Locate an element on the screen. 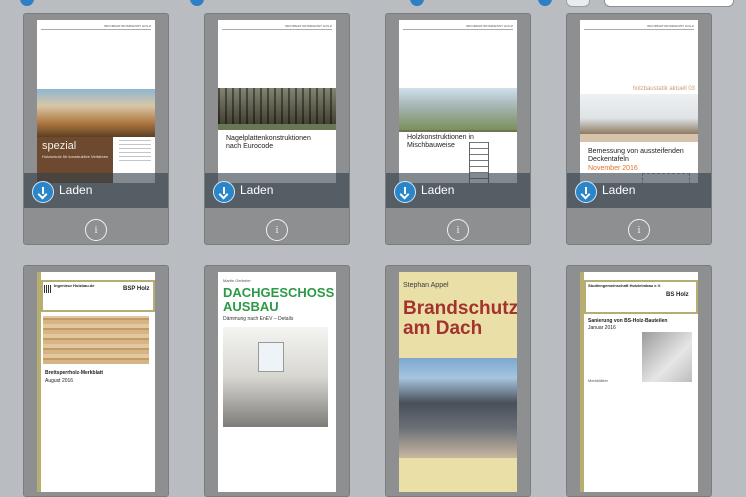 The height and width of the screenshot is (497, 746). cover-publisher: Ingenieur Holzbau.de is located at coordinates (74, 285).